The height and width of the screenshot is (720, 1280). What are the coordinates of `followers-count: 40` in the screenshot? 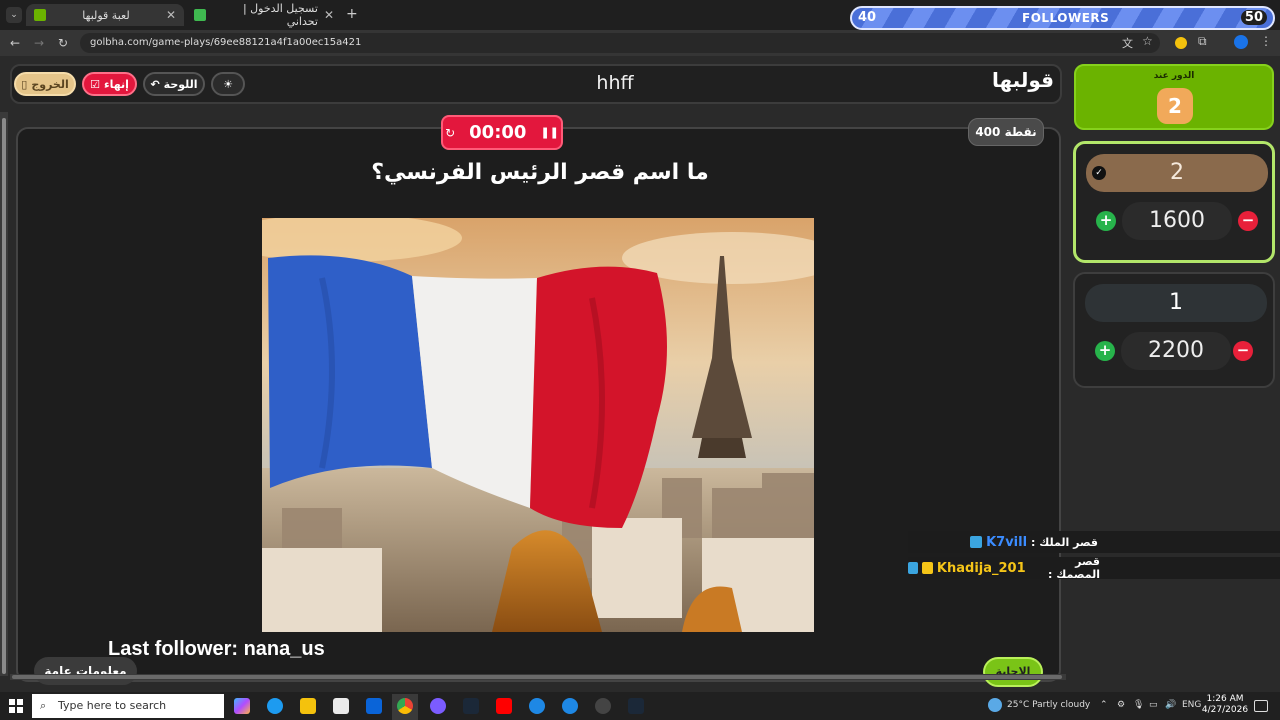 It's located at (867, 17).